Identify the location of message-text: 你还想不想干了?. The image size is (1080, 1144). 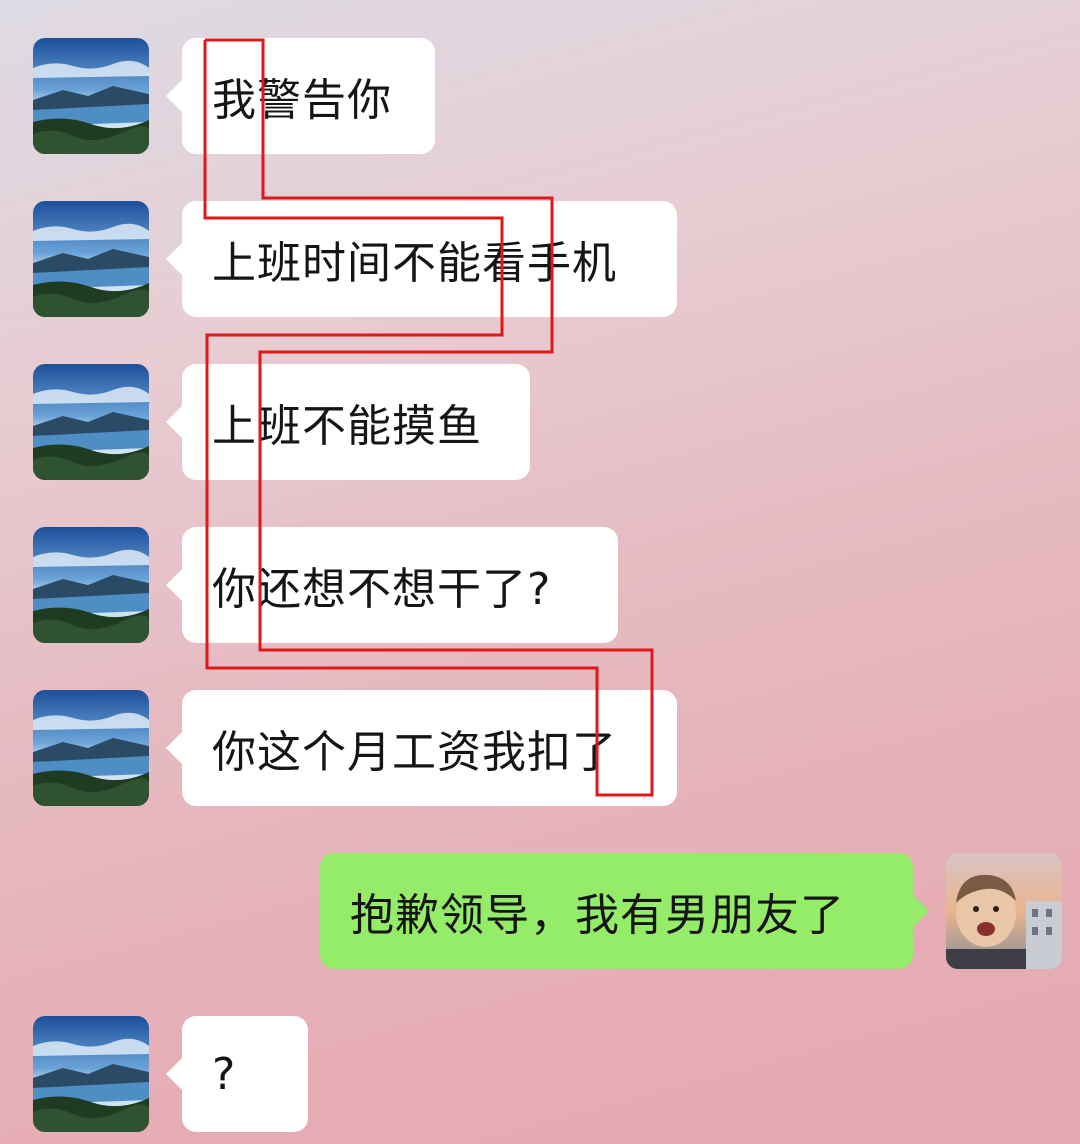
(382, 589).